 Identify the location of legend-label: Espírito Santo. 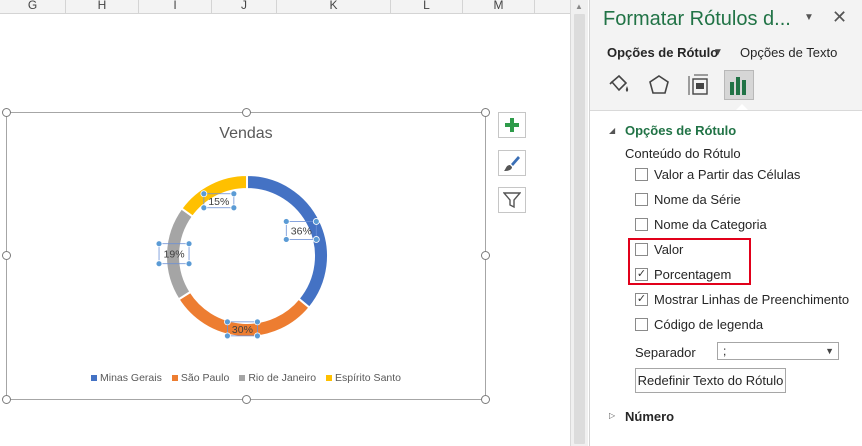
(368, 378).